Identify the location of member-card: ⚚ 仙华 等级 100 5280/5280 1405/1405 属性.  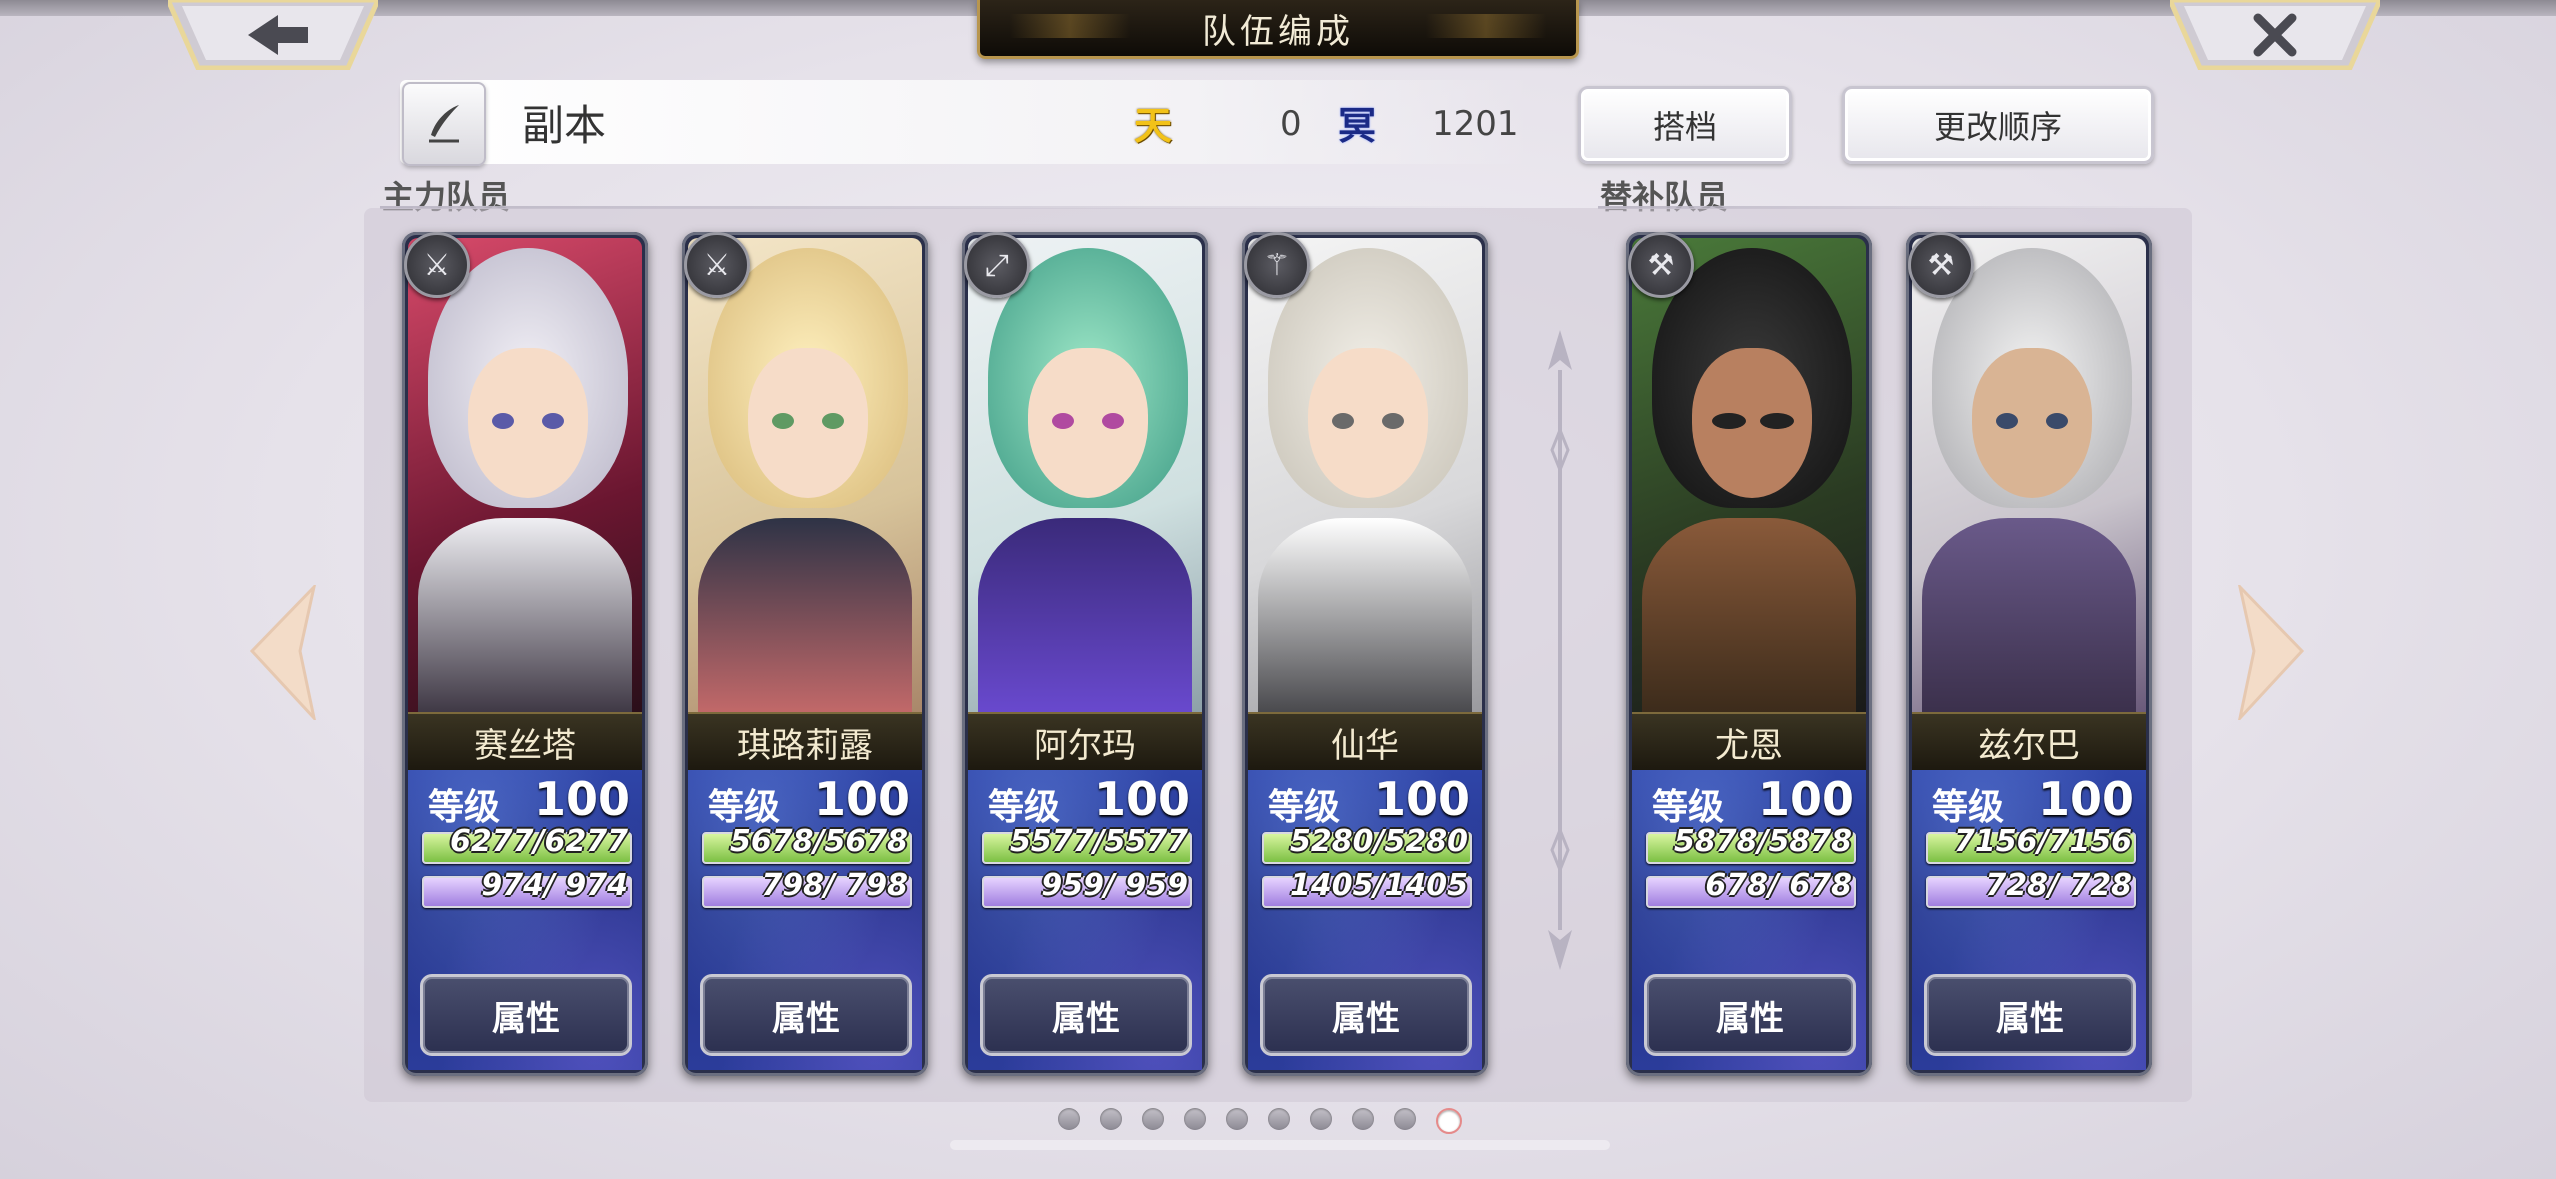
(1365, 654).